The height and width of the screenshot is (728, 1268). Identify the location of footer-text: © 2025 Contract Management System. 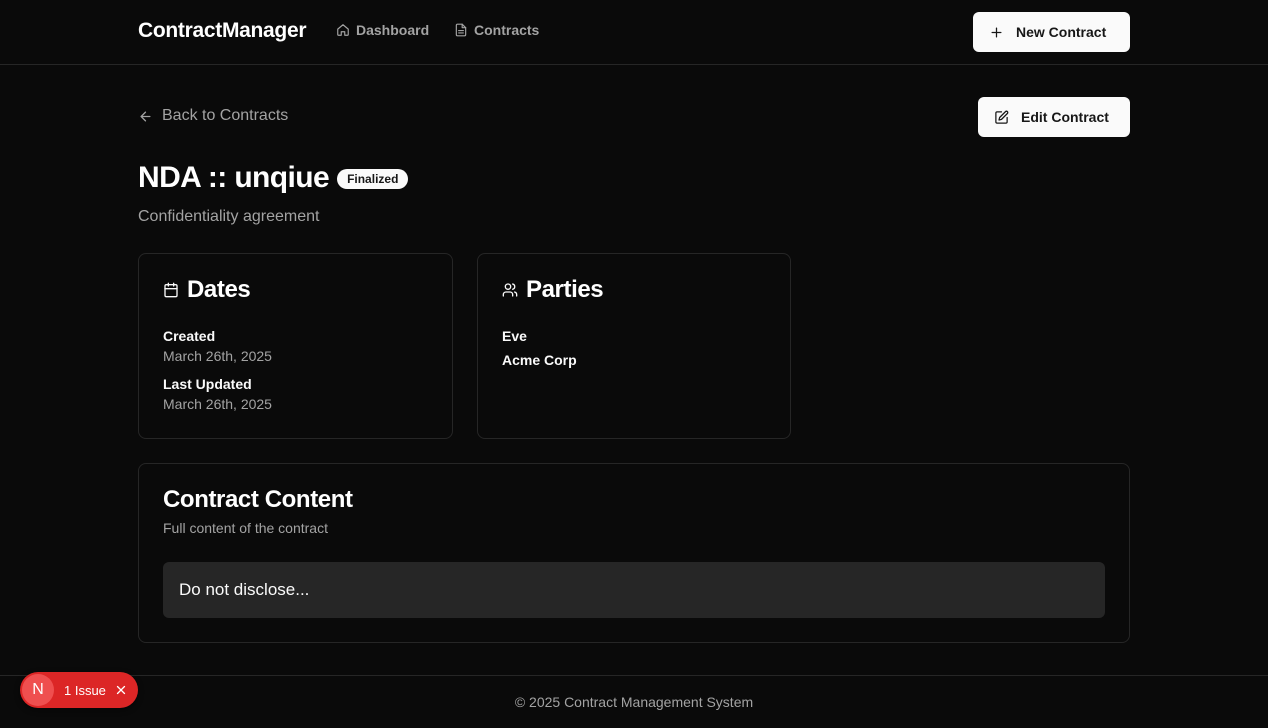
(634, 702).